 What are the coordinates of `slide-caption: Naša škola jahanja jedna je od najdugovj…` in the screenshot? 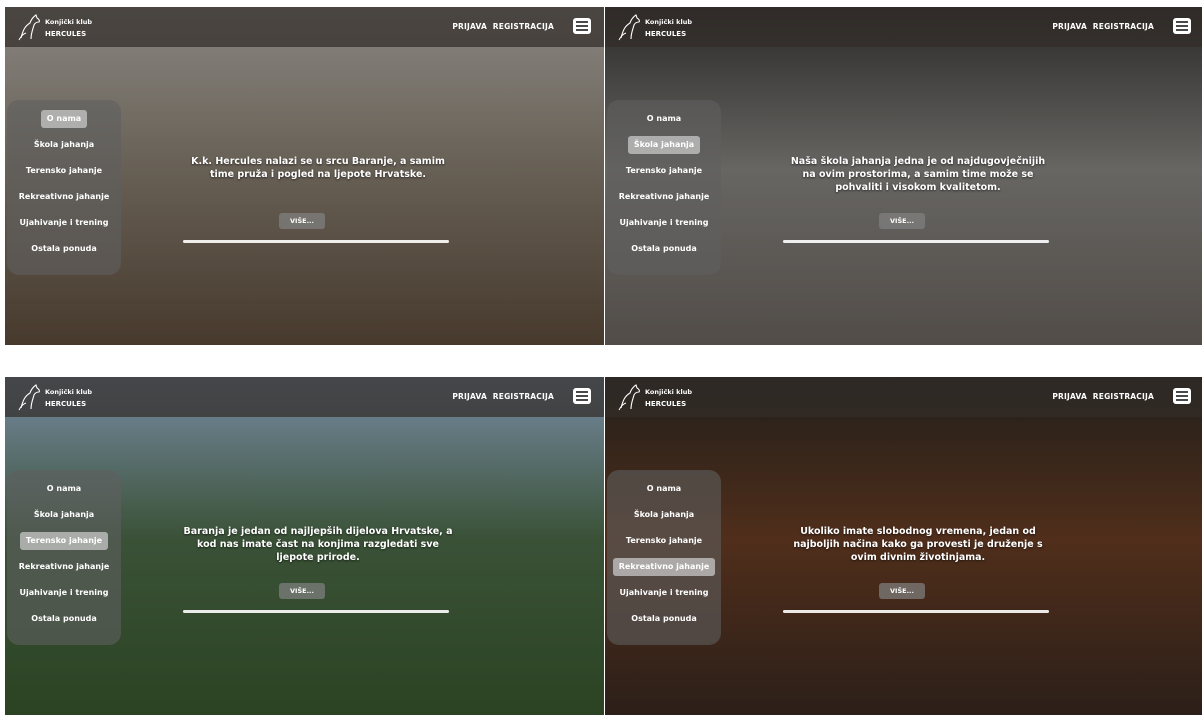 It's located at (918, 174).